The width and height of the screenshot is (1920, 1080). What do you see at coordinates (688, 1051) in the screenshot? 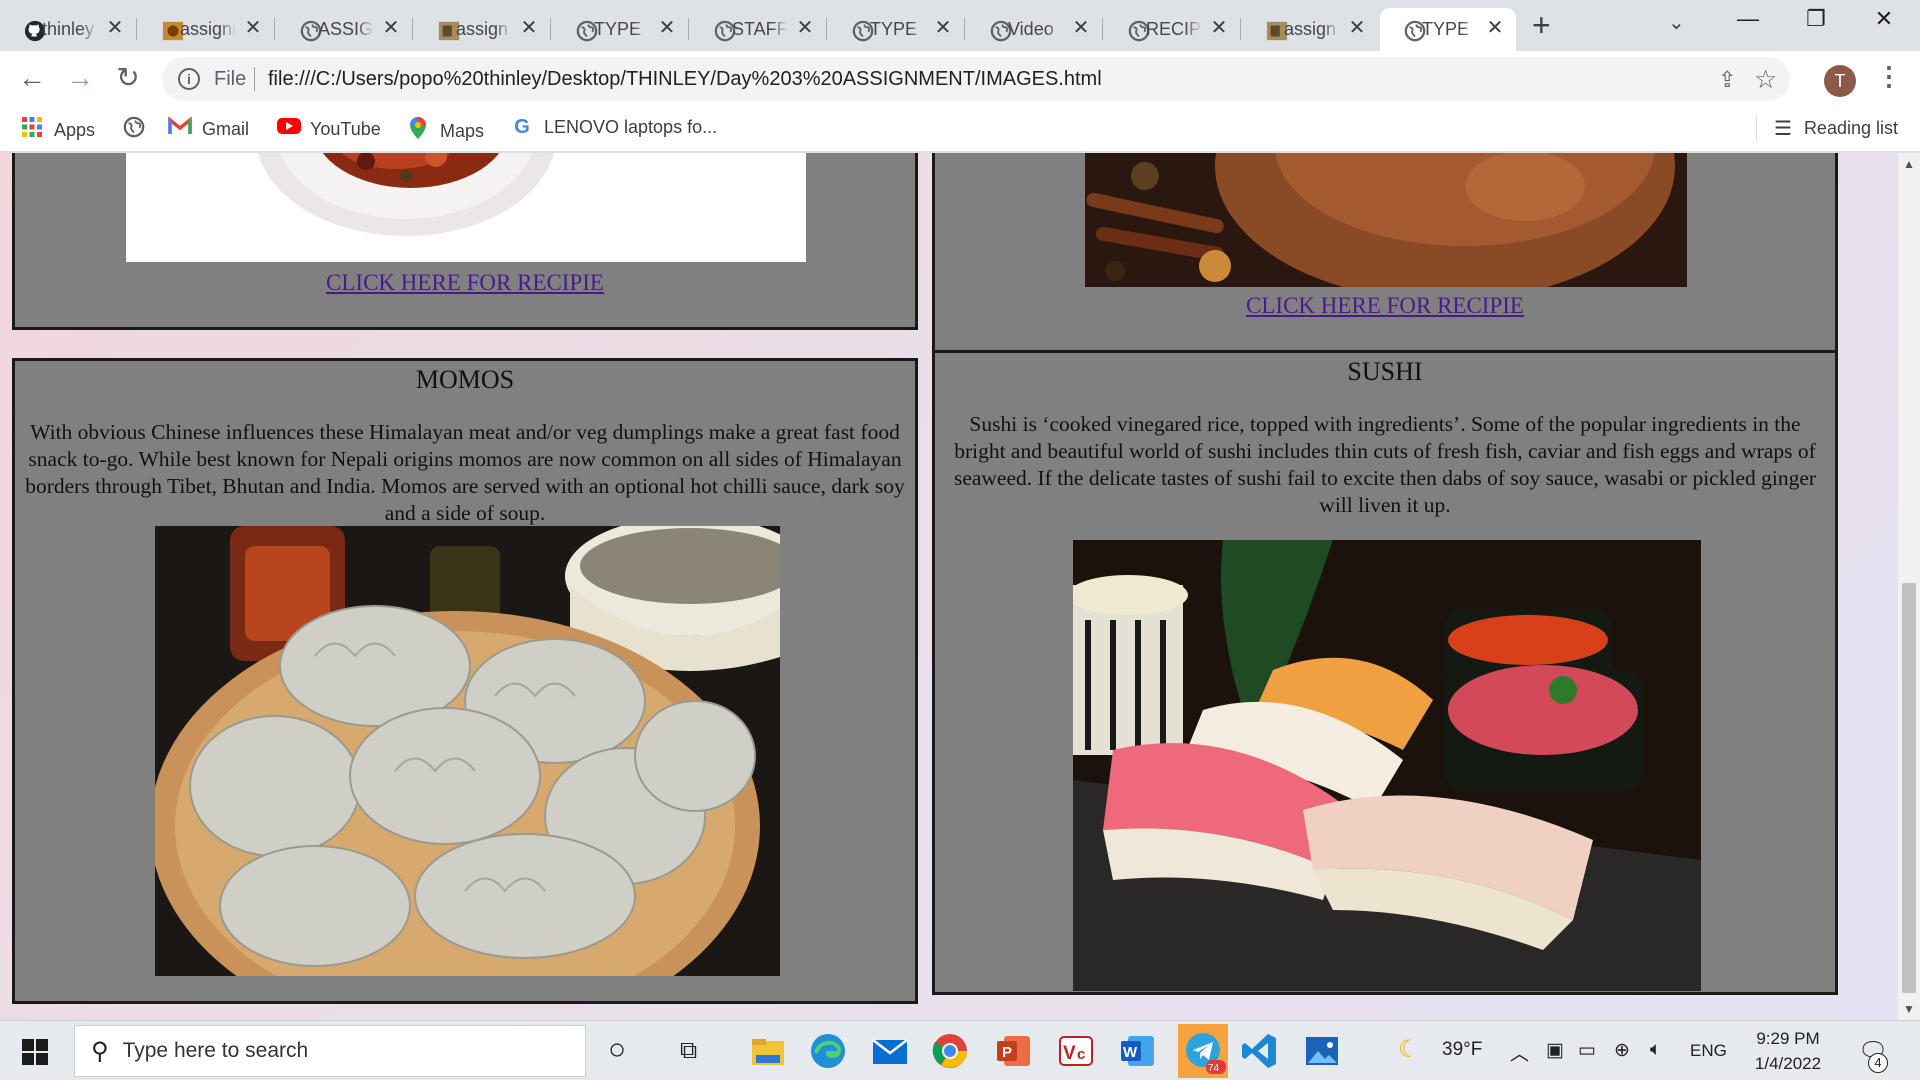
I see `task-view-icon: ⧉` at bounding box center [688, 1051].